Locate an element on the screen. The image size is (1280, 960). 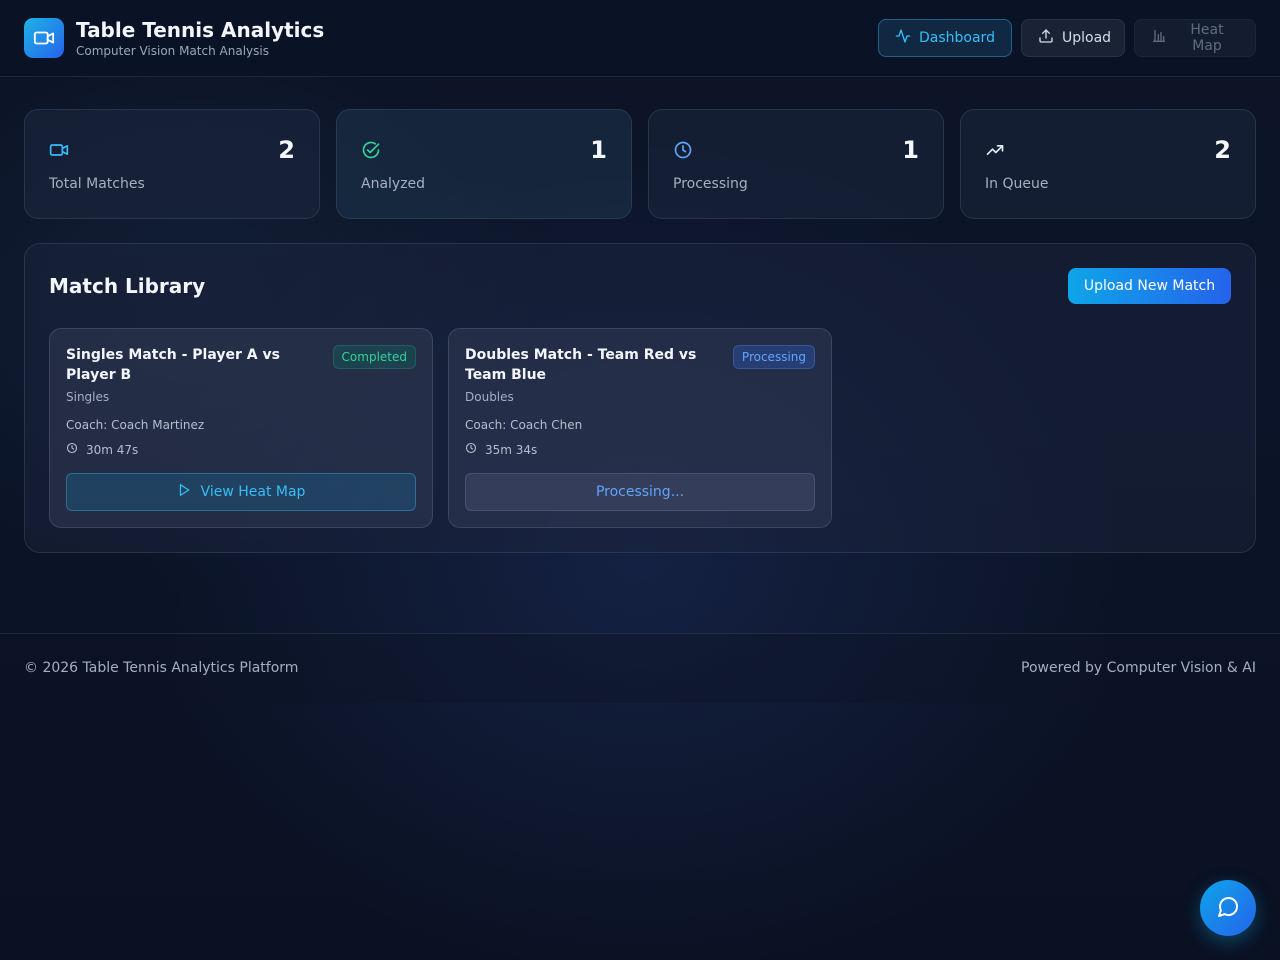
match-duration: 30m 47s is located at coordinates (102, 449).